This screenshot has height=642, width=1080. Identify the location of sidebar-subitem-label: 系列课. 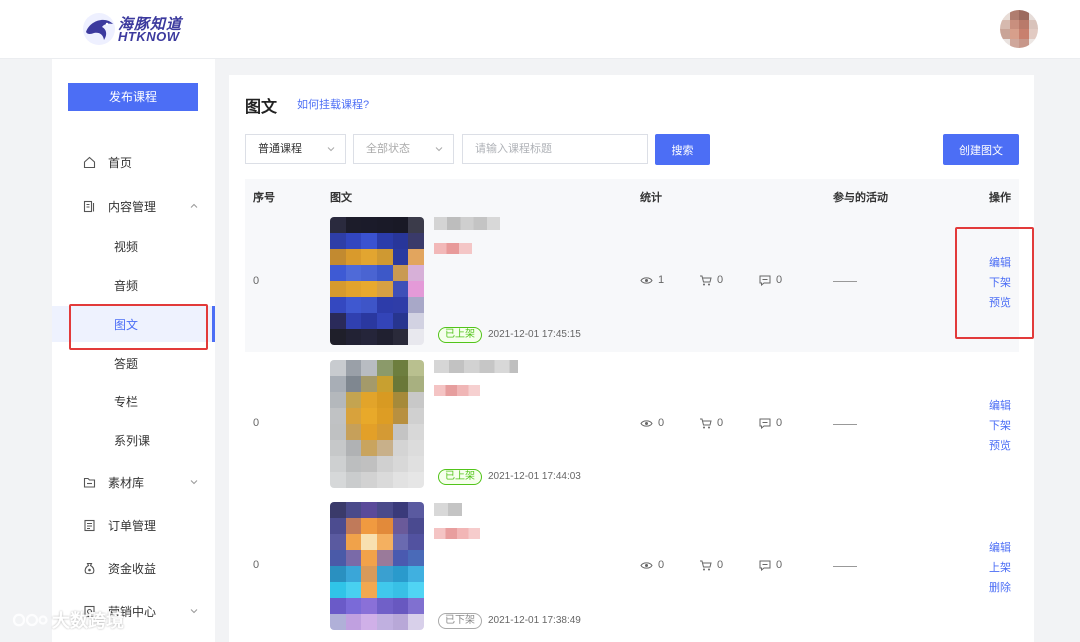
(132, 440).